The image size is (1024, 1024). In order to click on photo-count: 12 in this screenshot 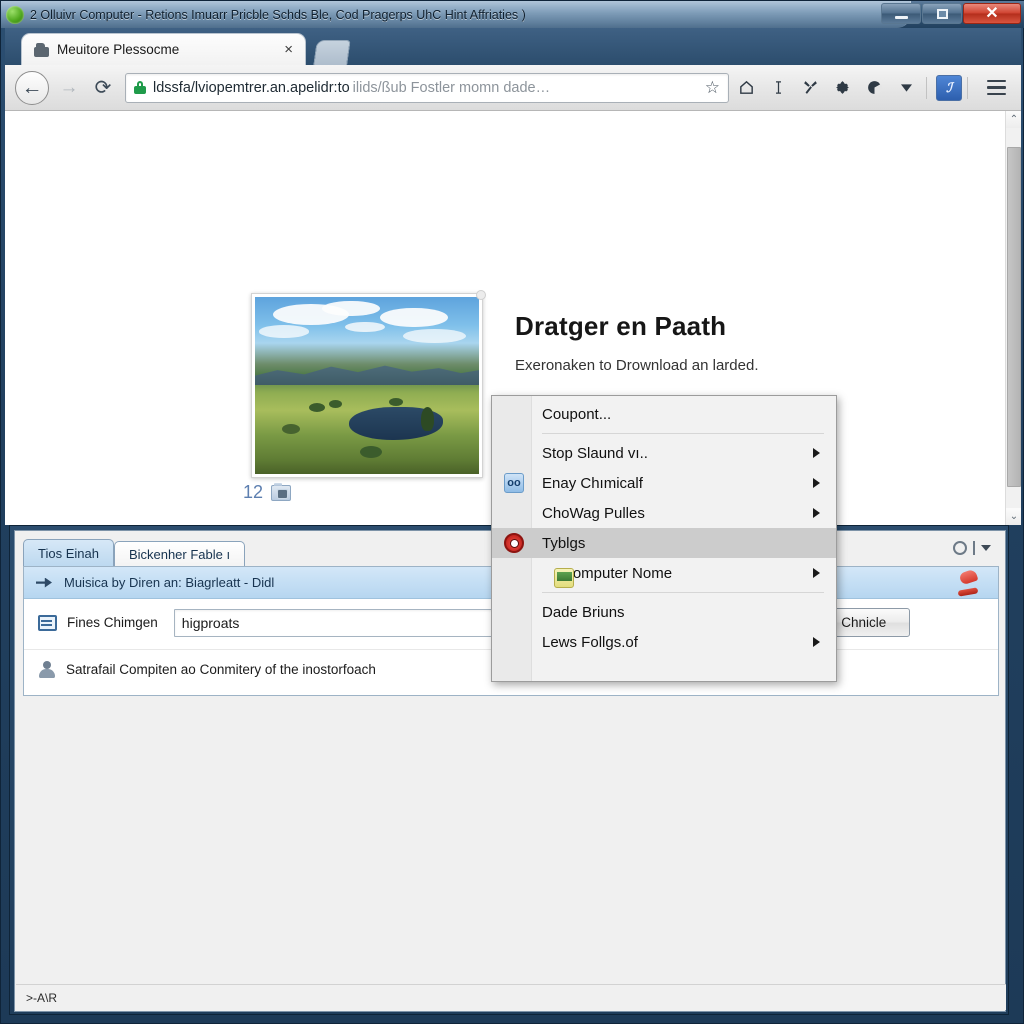, I will do `click(253, 492)`.